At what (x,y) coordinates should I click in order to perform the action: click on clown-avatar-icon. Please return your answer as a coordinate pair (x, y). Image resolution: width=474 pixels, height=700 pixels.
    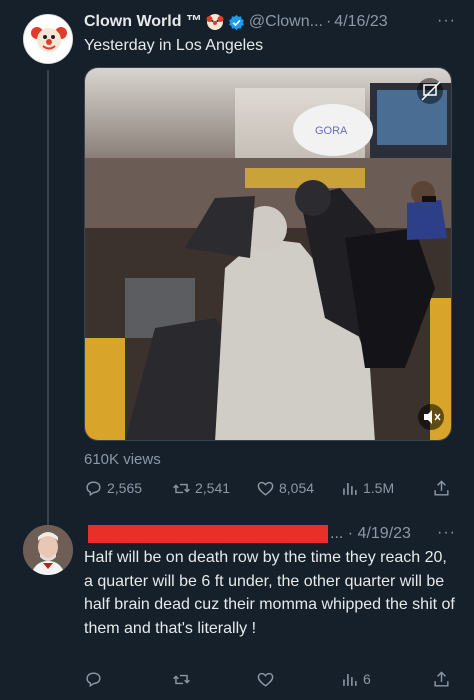
    Looking at the image, I should click on (48, 39).